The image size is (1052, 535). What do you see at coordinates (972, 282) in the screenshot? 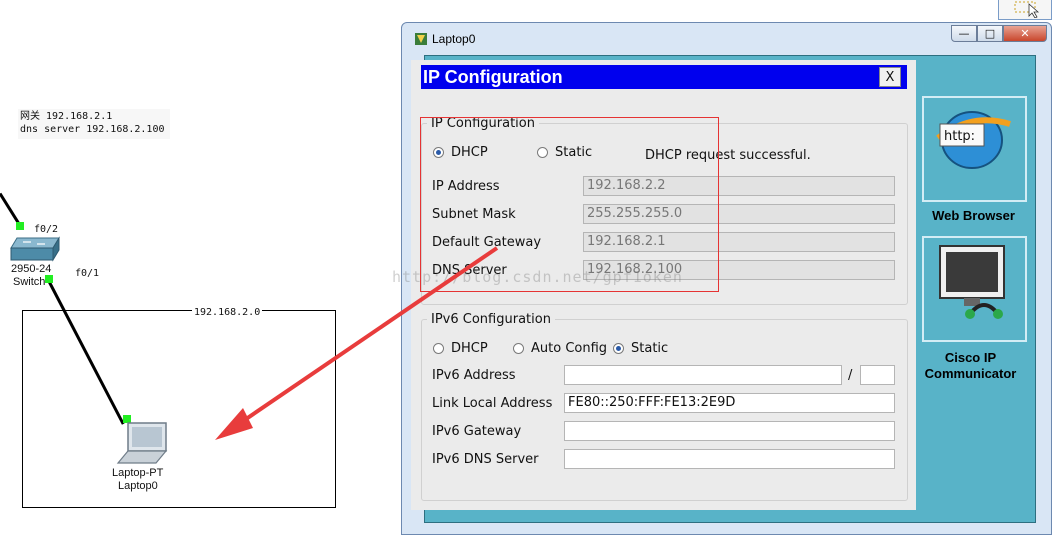
I see `ip-phone-icon` at bounding box center [972, 282].